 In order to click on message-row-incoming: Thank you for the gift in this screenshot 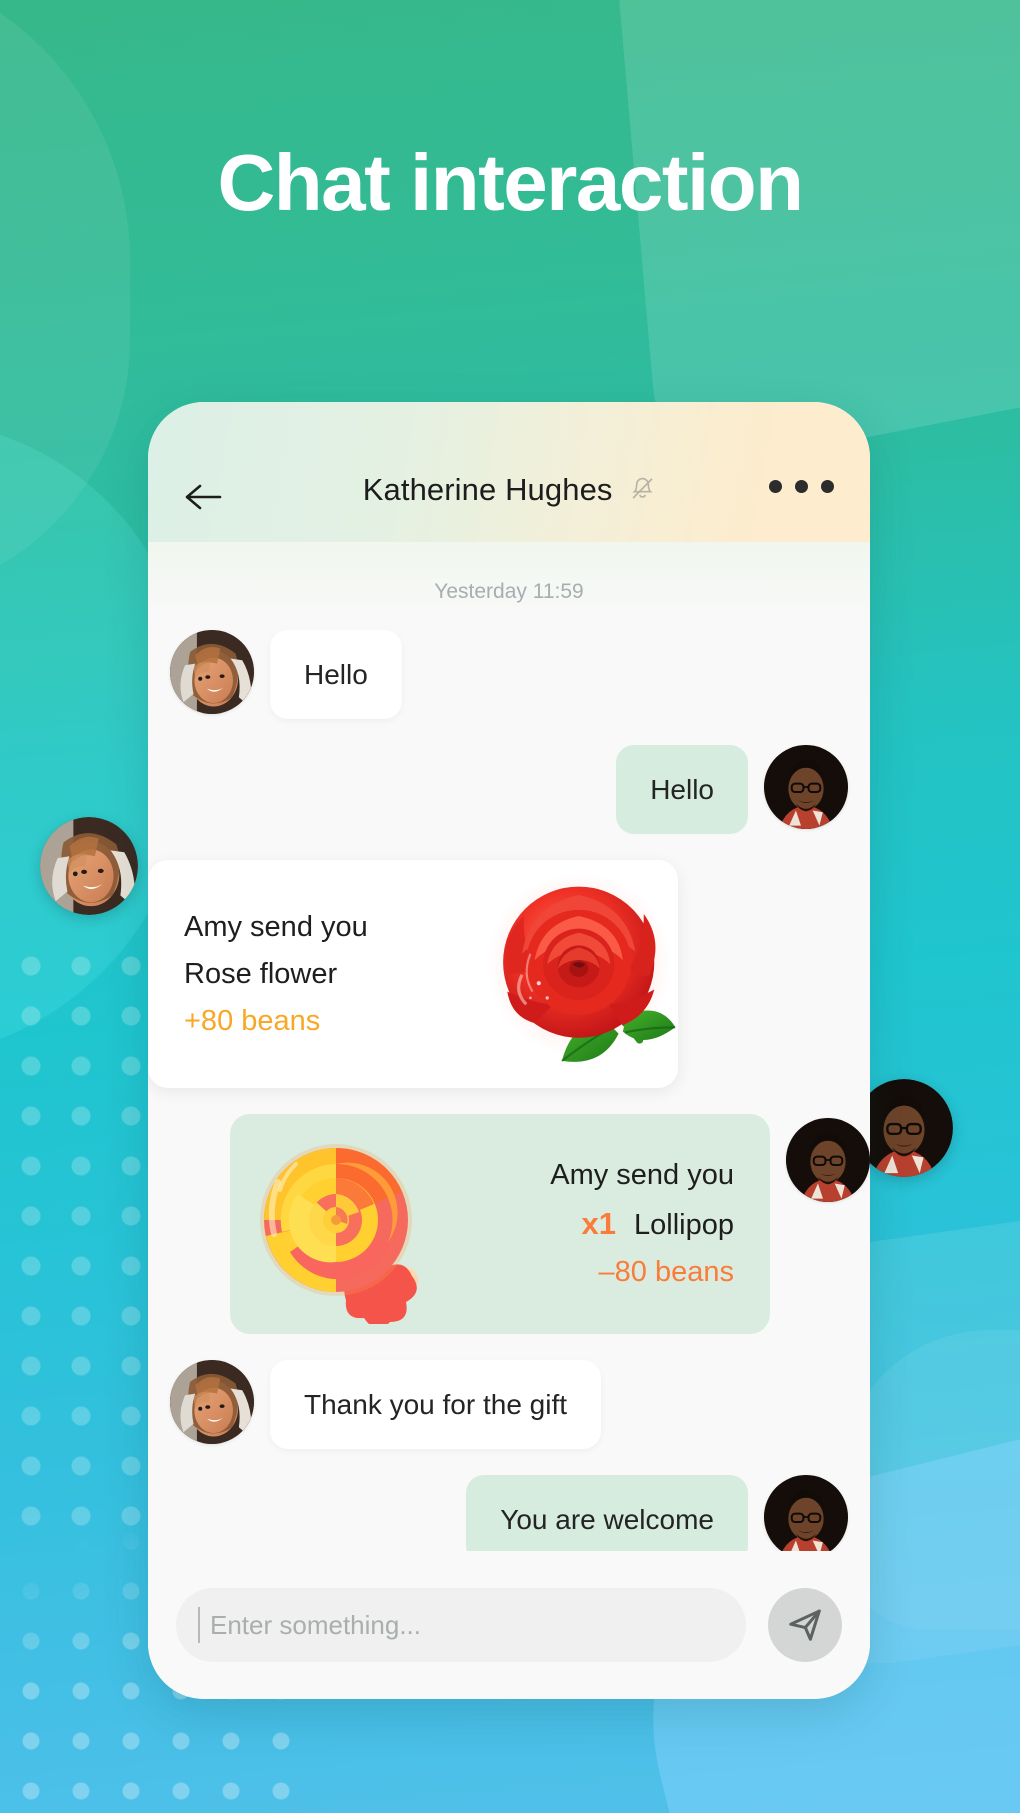, I will do `click(509, 1404)`.